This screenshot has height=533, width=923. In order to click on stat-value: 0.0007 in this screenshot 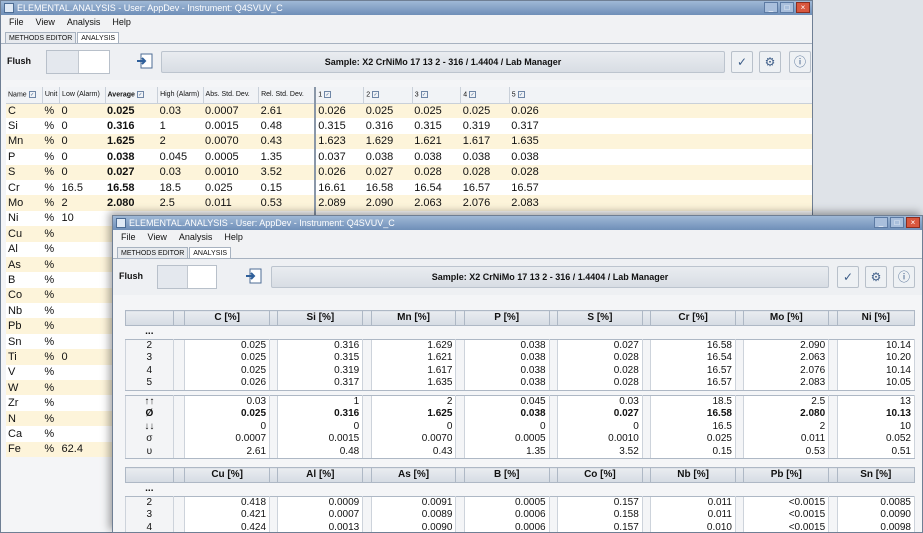, I will do `click(227, 439)`.